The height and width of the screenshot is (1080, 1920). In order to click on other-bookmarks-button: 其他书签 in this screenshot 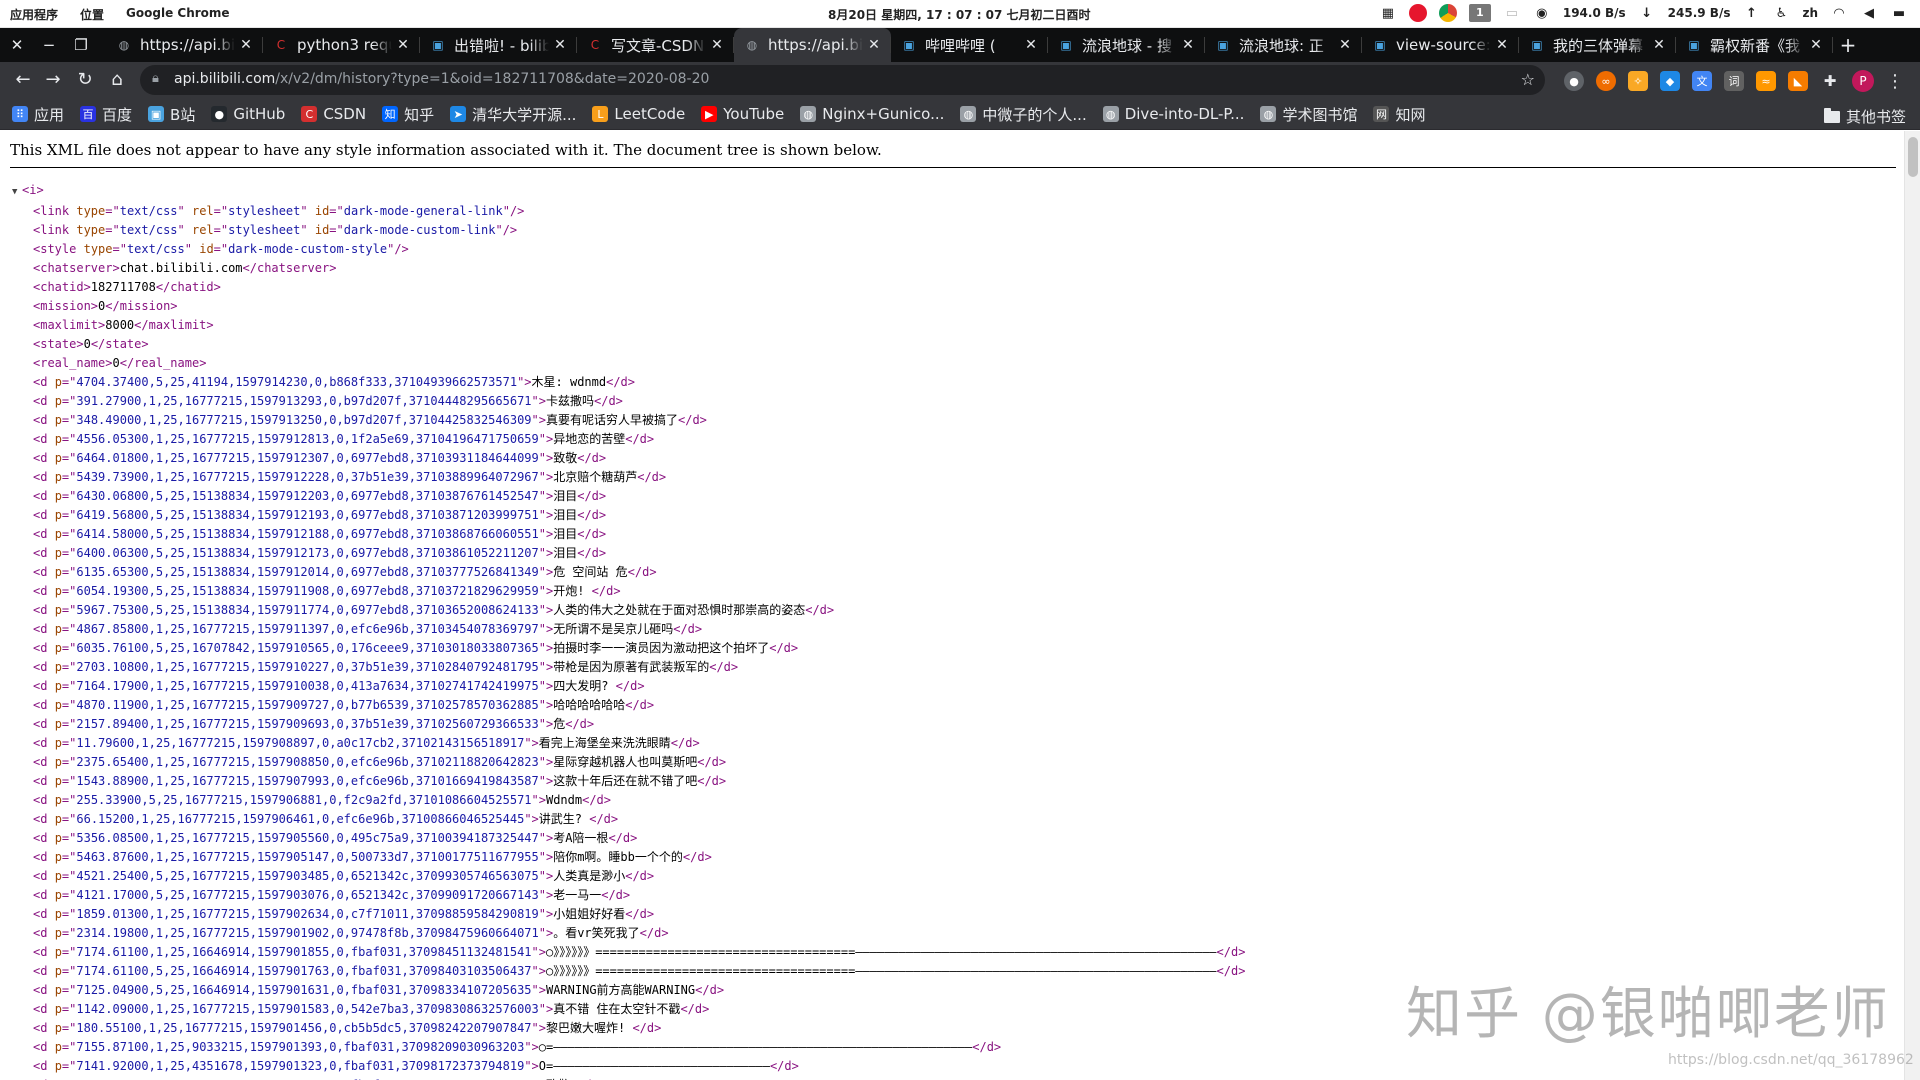, I will do `click(1864, 116)`.